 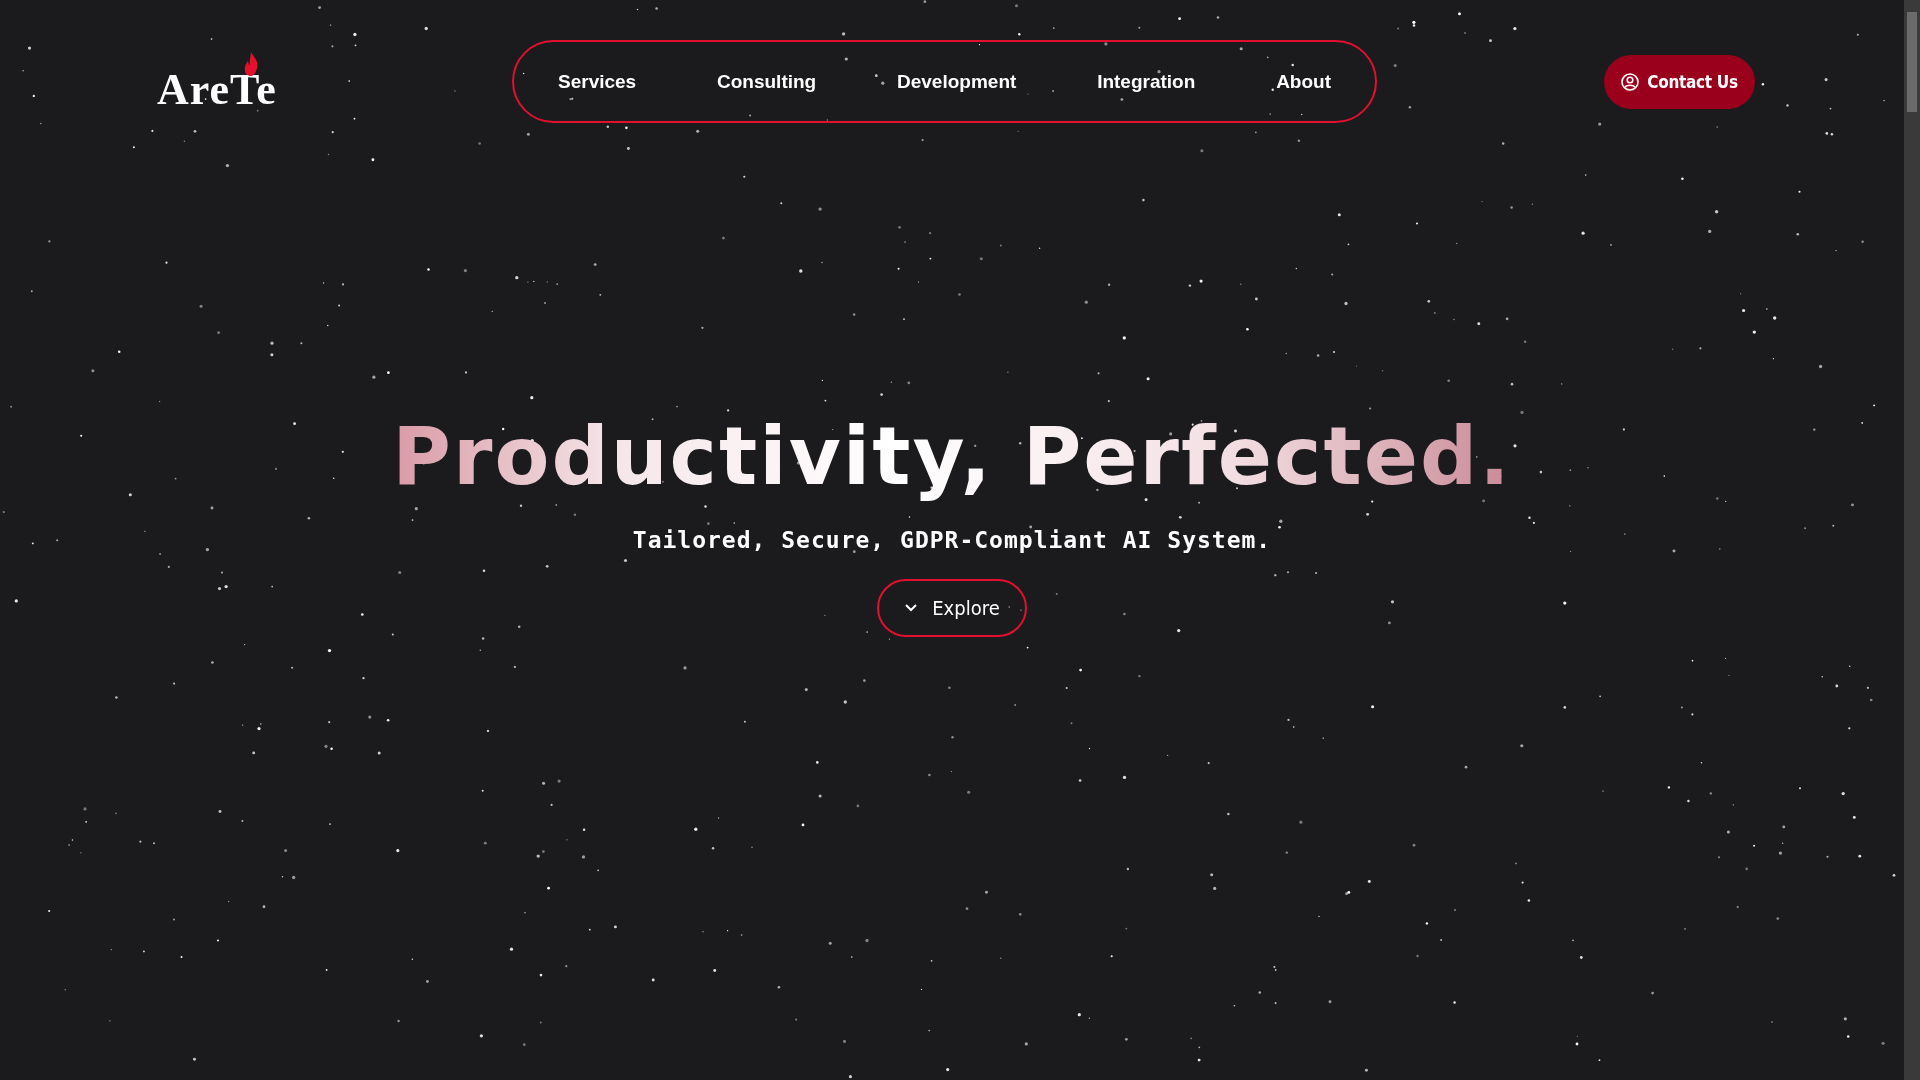 What do you see at coordinates (911, 608) in the screenshot?
I see `chevron-down-icon` at bounding box center [911, 608].